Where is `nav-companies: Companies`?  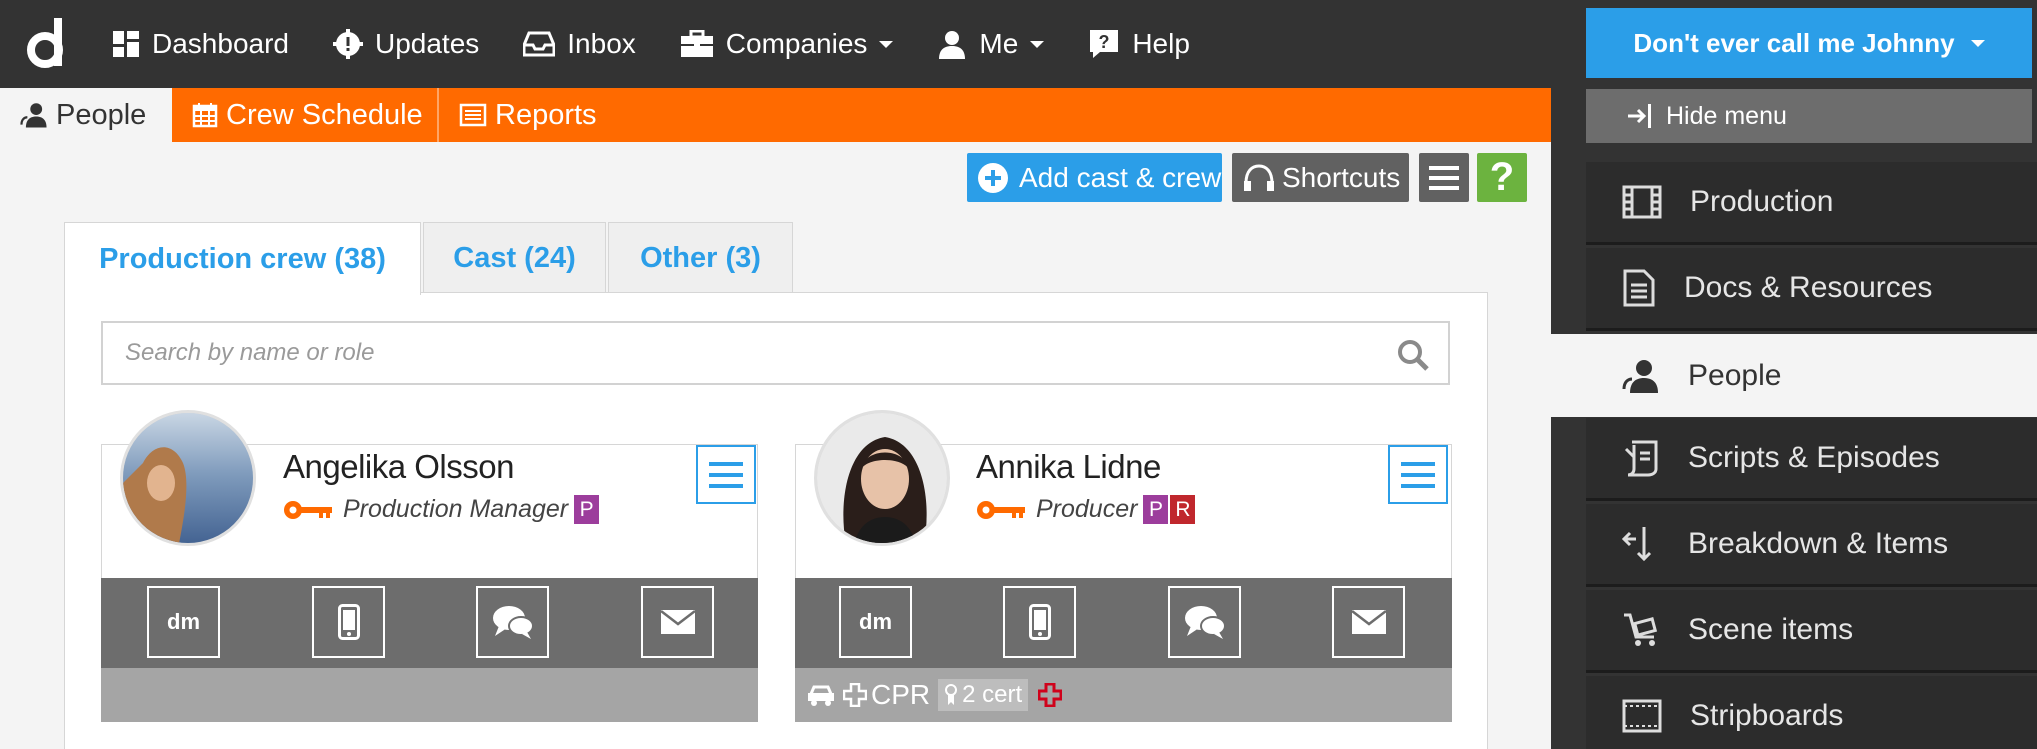
nav-companies: Companies is located at coordinates (787, 44).